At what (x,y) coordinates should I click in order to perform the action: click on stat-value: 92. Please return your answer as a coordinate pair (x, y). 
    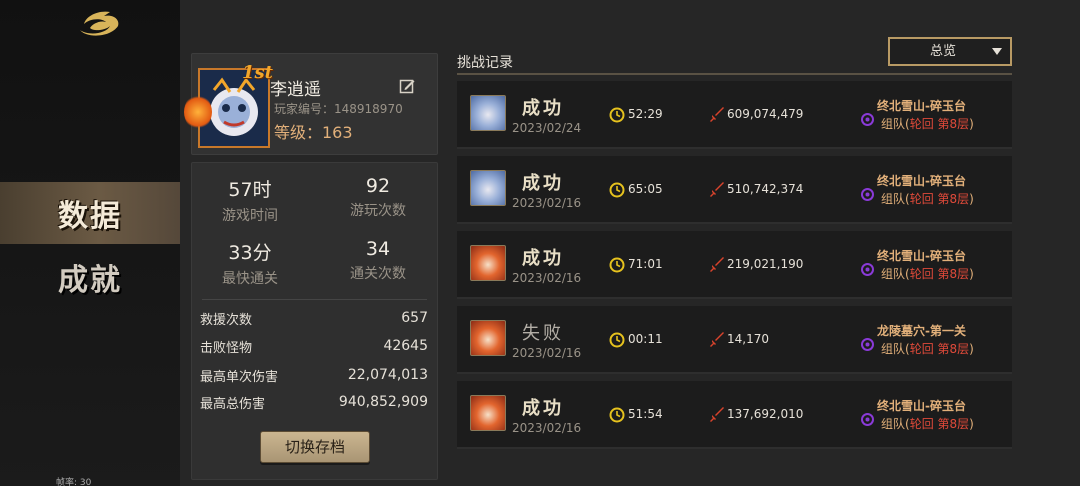
    Looking at the image, I should click on (378, 186).